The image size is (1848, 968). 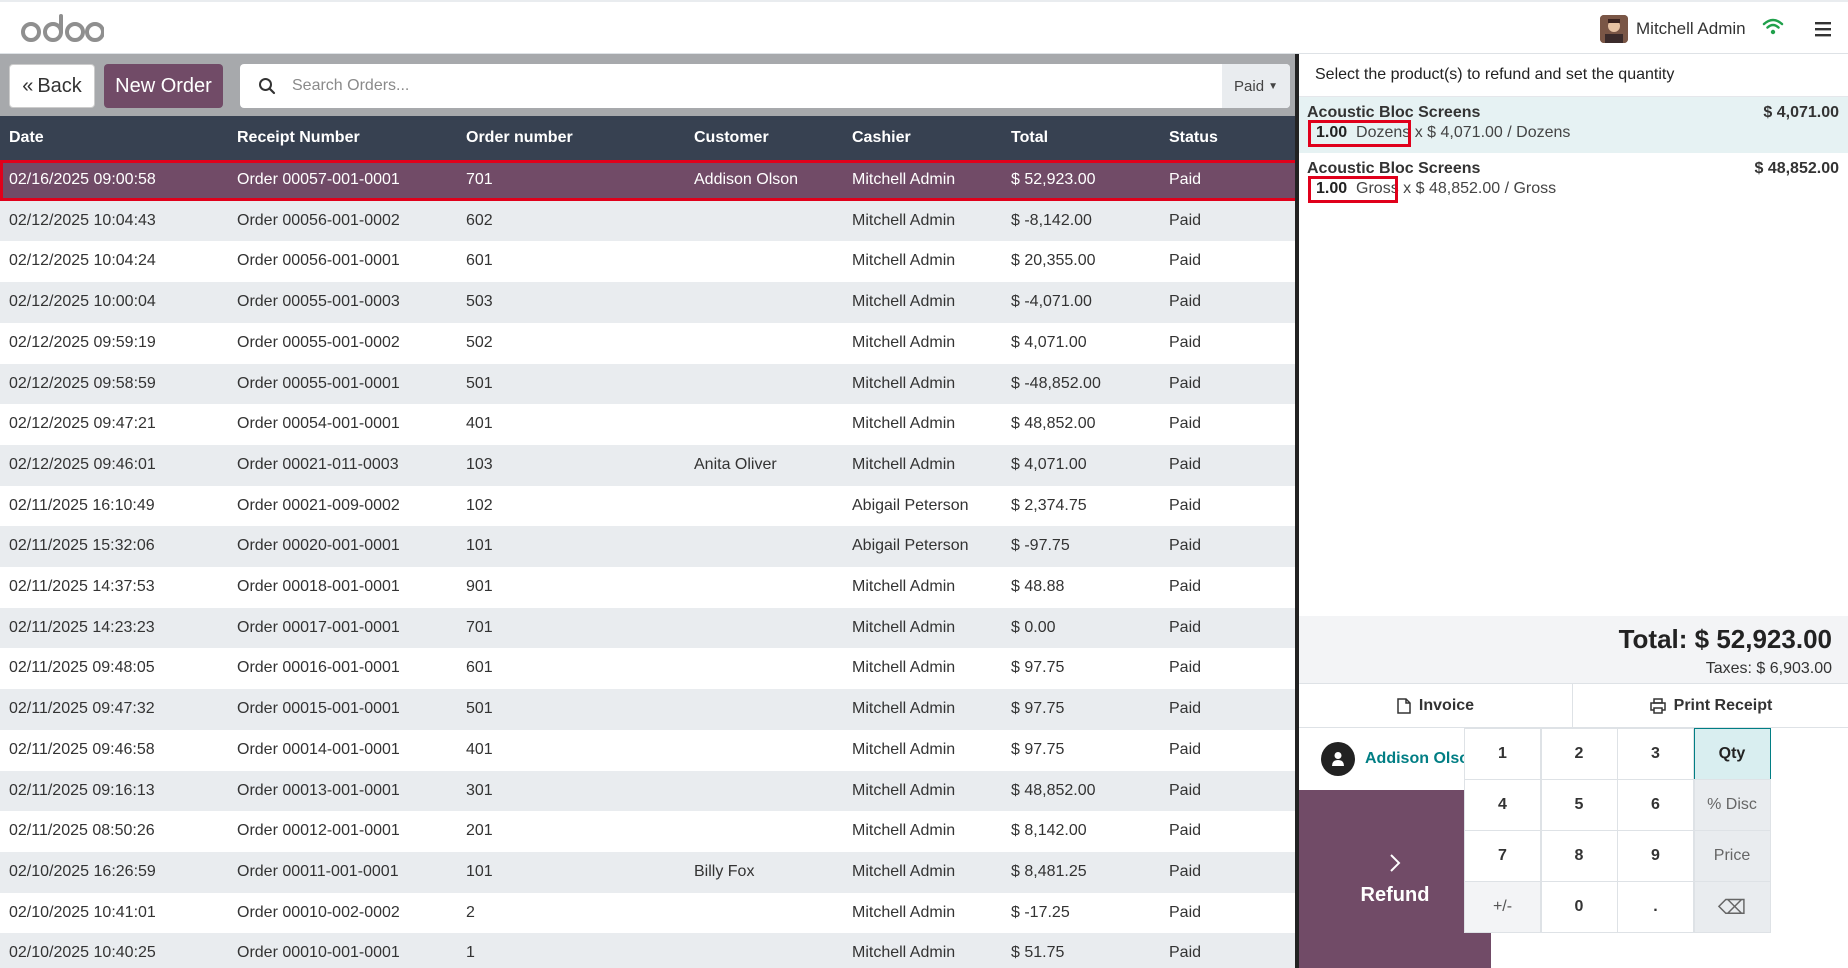 What do you see at coordinates (1256, 86) in the screenshot?
I see `status-filter-dropdown: Paid ▼` at bounding box center [1256, 86].